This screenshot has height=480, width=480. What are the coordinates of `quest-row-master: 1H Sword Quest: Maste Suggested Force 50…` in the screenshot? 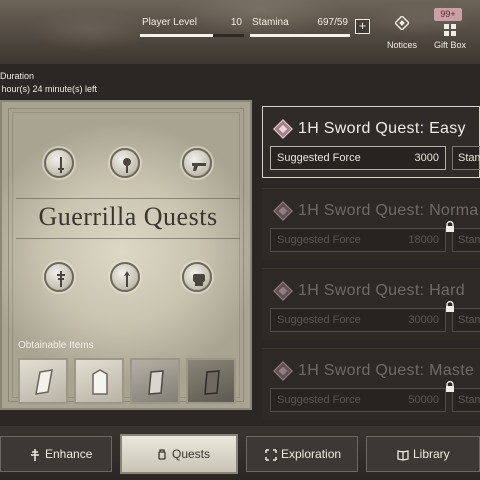 It's located at (371, 384).